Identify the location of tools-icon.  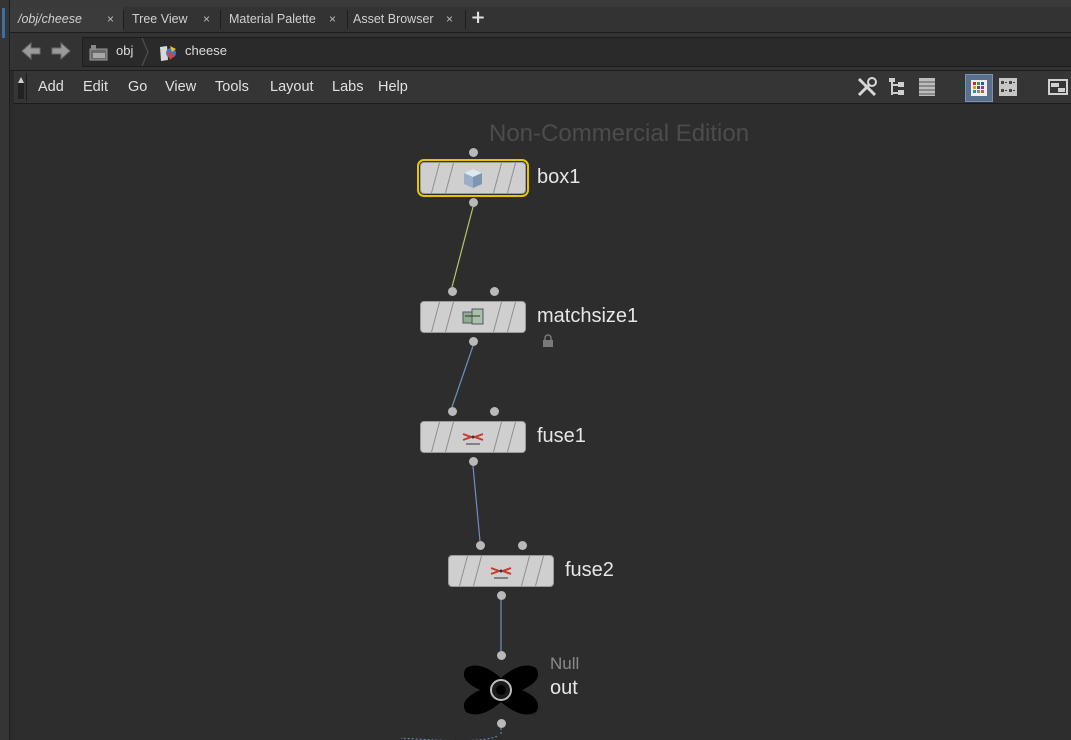
(867, 87).